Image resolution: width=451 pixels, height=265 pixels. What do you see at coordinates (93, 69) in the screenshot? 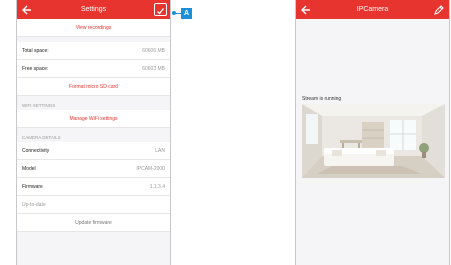
I see `free-space-row: Free space: 60603 MB` at bounding box center [93, 69].